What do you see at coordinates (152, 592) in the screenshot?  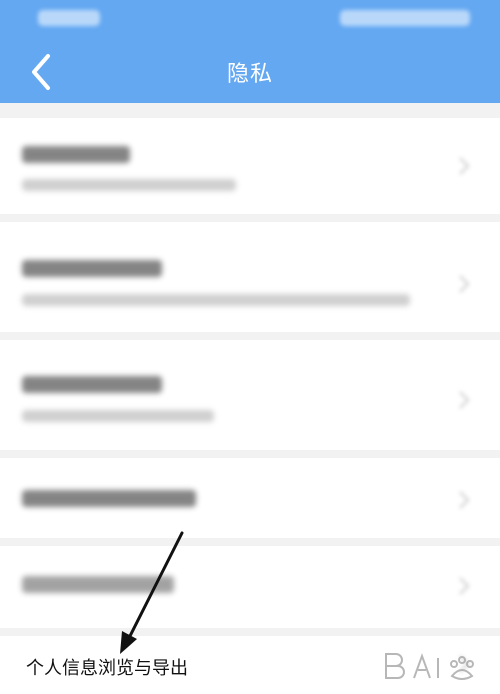 I see `annotation-arrow-icon` at bounding box center [152, 592].